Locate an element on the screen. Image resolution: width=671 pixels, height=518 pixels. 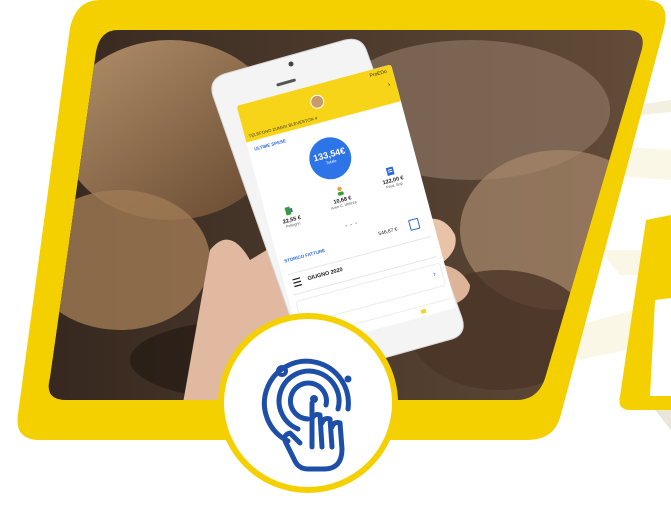
list-icon is located at coordinates (297, 282).